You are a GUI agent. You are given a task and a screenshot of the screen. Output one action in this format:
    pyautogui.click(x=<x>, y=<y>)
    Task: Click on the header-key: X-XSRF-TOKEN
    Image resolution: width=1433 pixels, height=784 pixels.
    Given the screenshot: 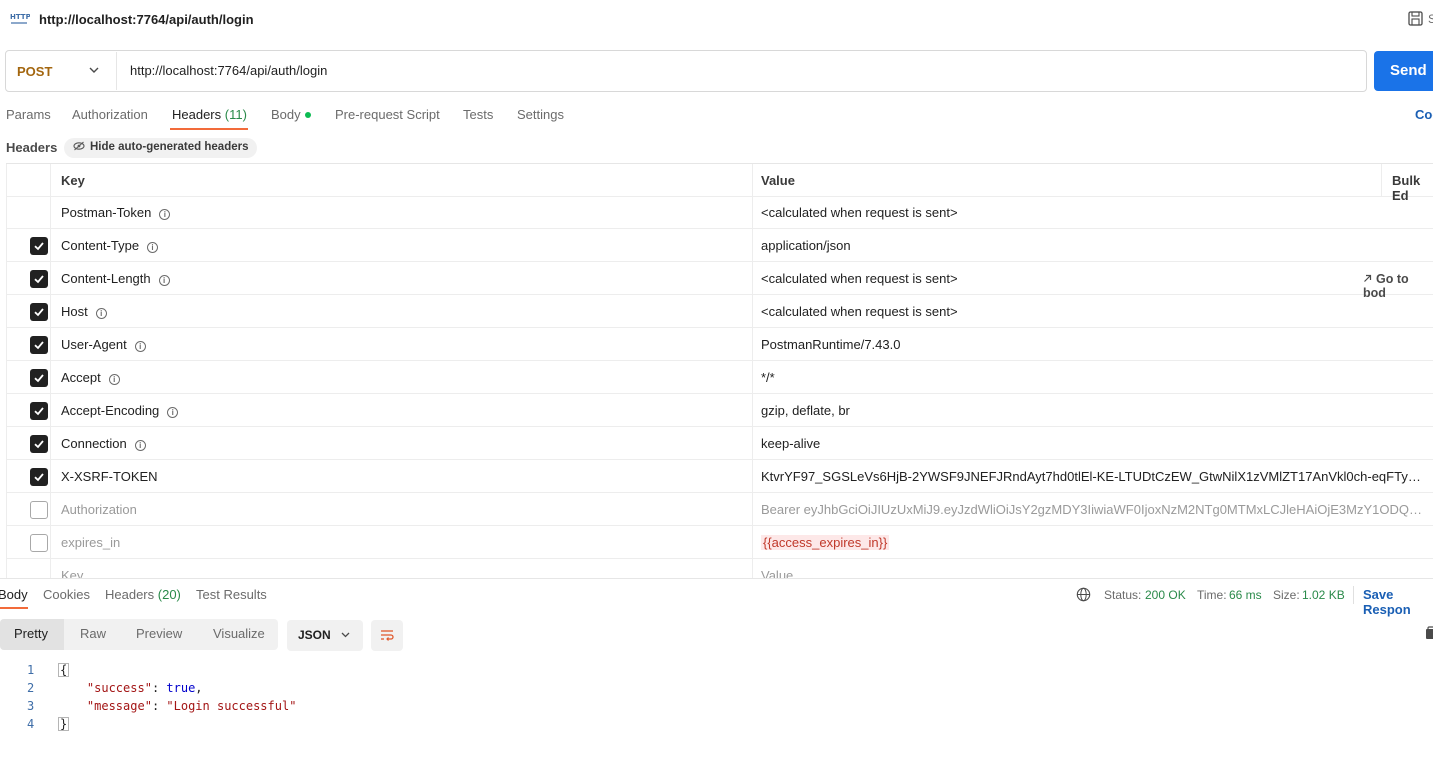 What is the action you would take?
    pyautogui.click(x=109, y=476)
    